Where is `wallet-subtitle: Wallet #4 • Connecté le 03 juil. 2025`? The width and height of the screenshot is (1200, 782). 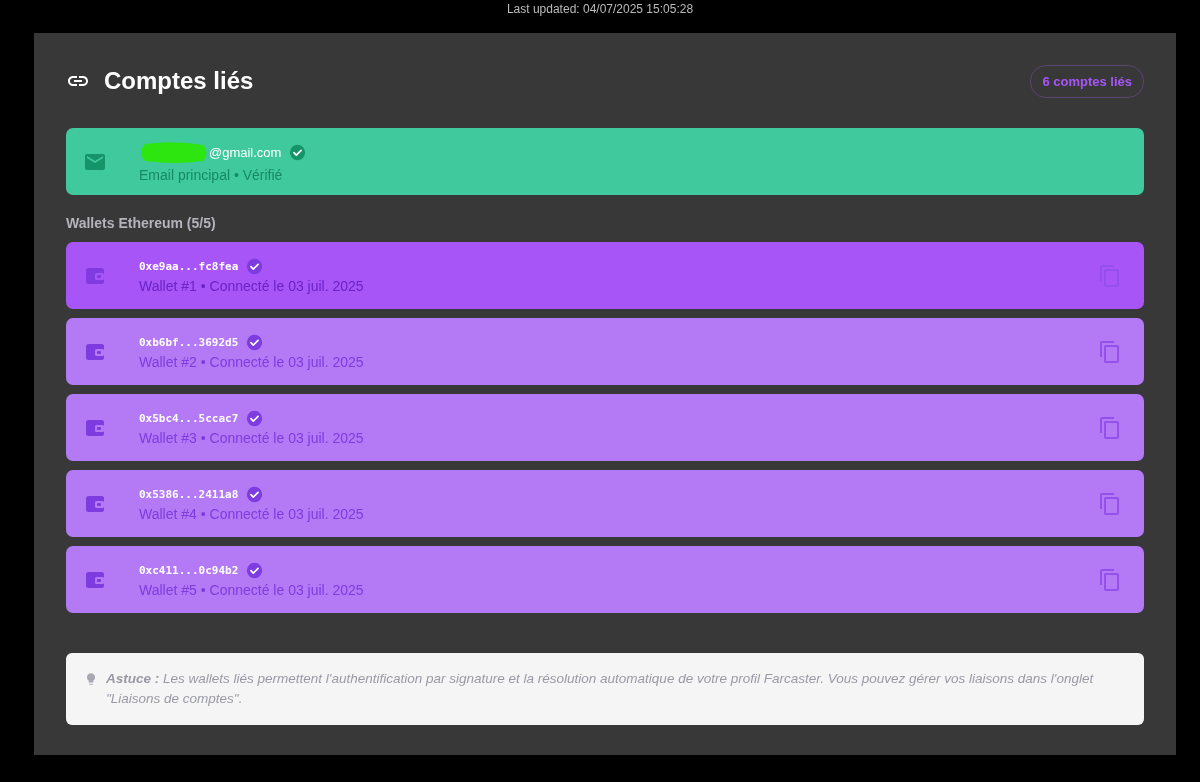 wallet-subtitle: Wallet #4 • Connecté le 03 juil. 2025 is located at coordinates (252, 513).